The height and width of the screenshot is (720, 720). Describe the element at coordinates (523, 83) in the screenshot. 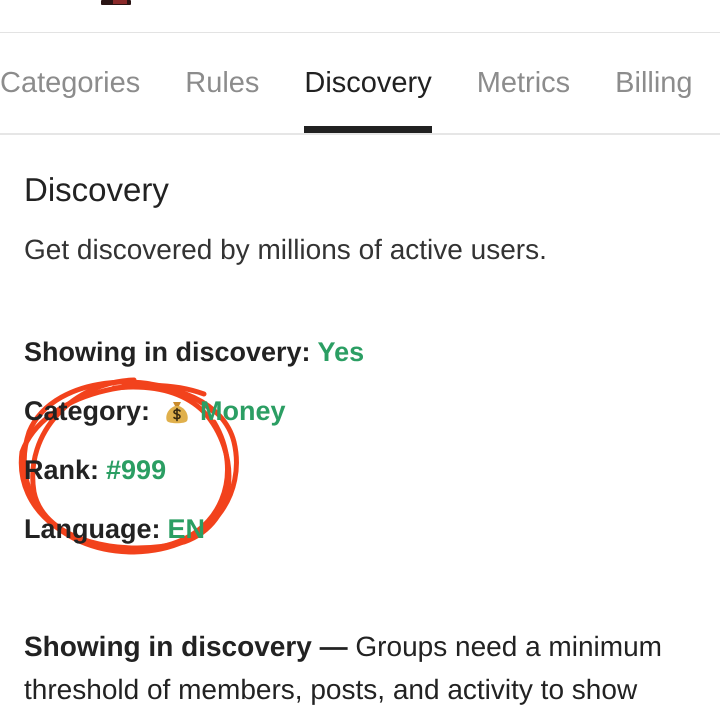

I see `tab: Metrics` at that location.